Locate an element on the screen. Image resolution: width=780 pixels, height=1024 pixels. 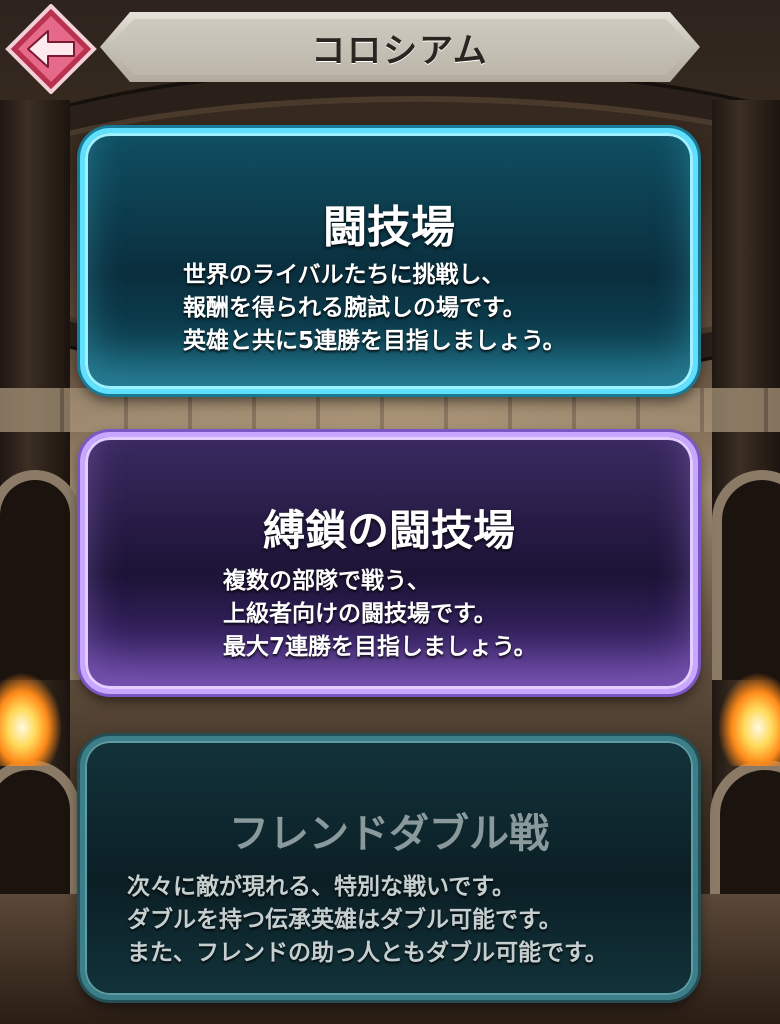
description-line: 報酬を得られる腕試しの場です。 is located at coordinates (354, 308).